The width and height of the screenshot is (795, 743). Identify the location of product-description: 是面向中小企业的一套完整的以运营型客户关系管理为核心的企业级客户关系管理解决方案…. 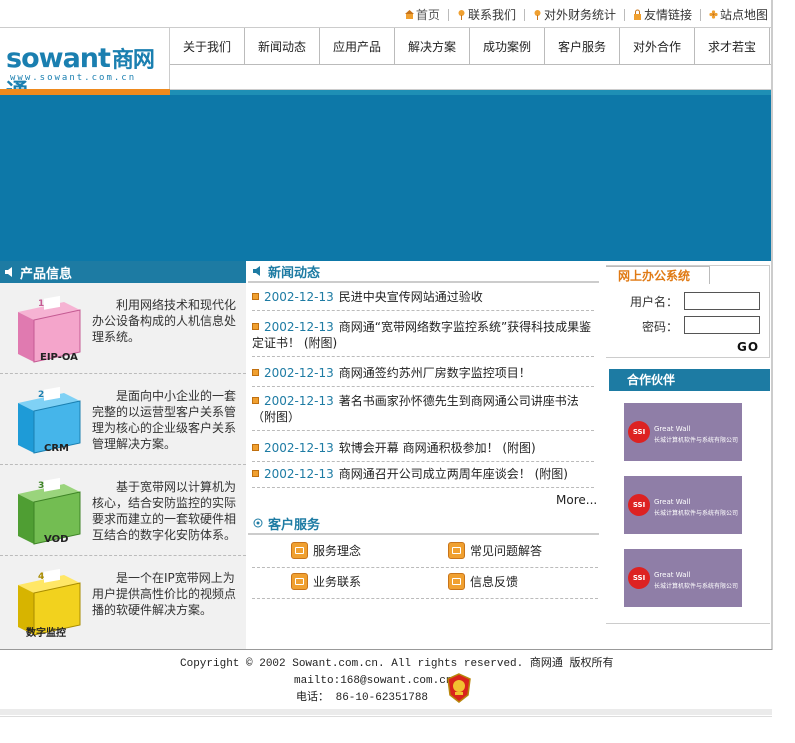
(164, 420).